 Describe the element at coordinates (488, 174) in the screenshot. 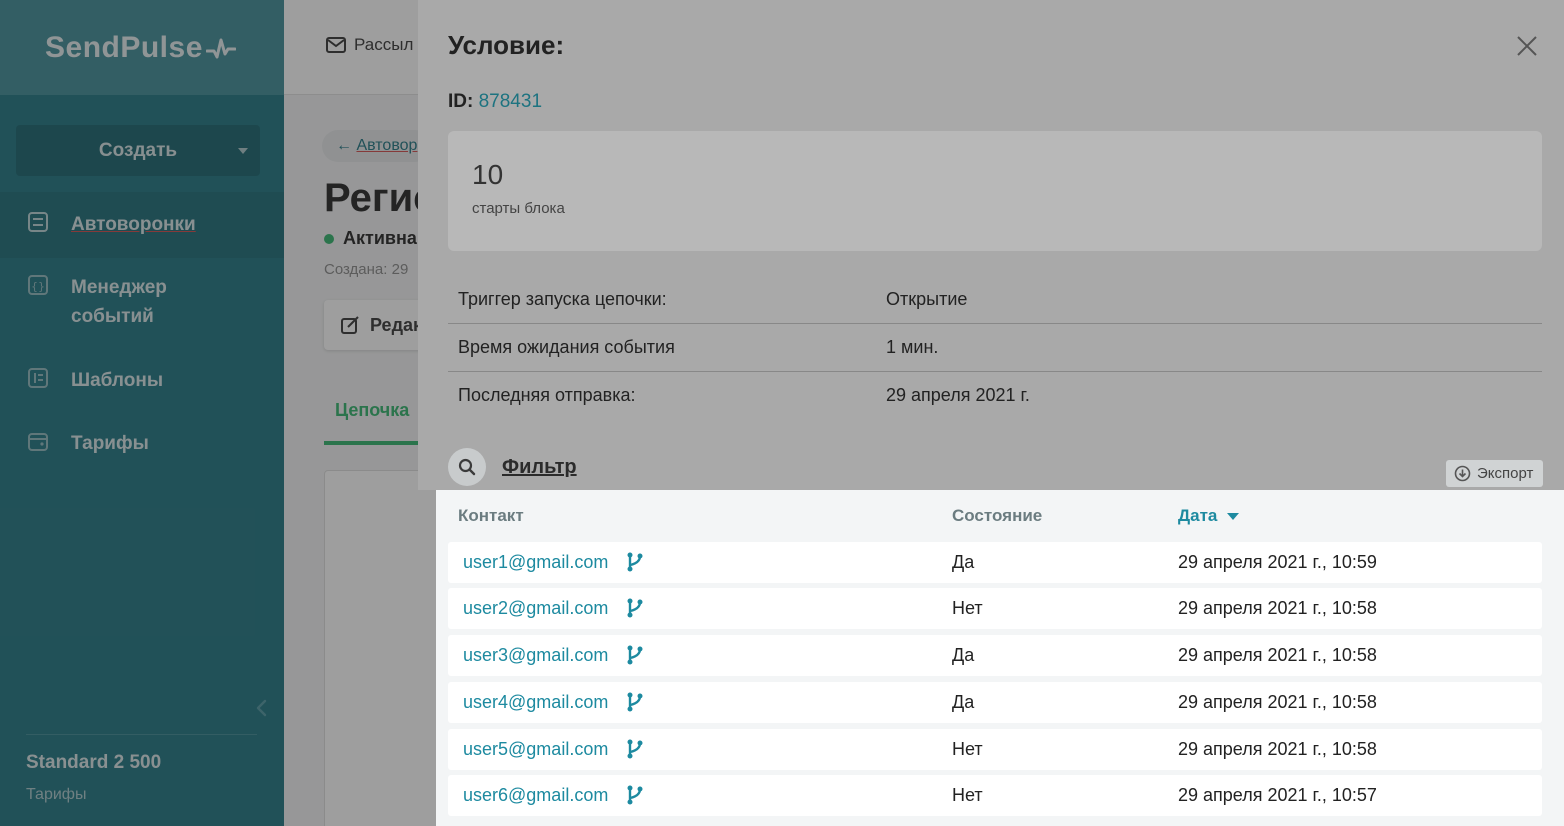

I see `block-starts-value: 10` at that location.